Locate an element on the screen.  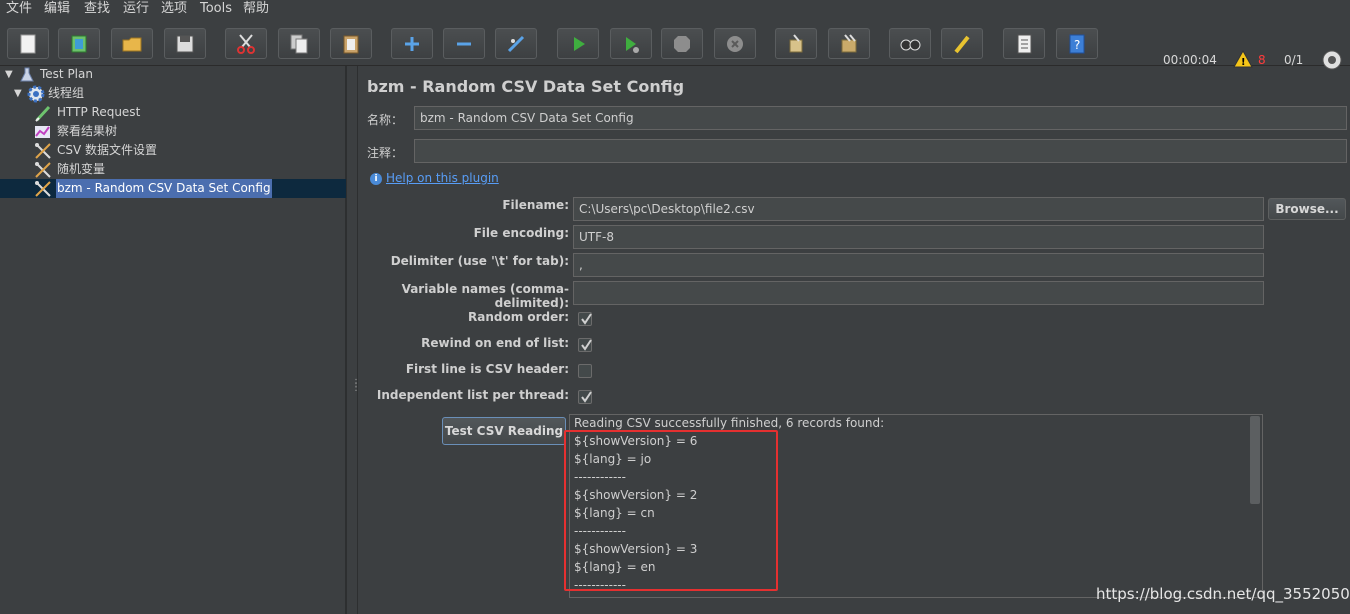
info-icon: i is located at coordinates (376, 179).